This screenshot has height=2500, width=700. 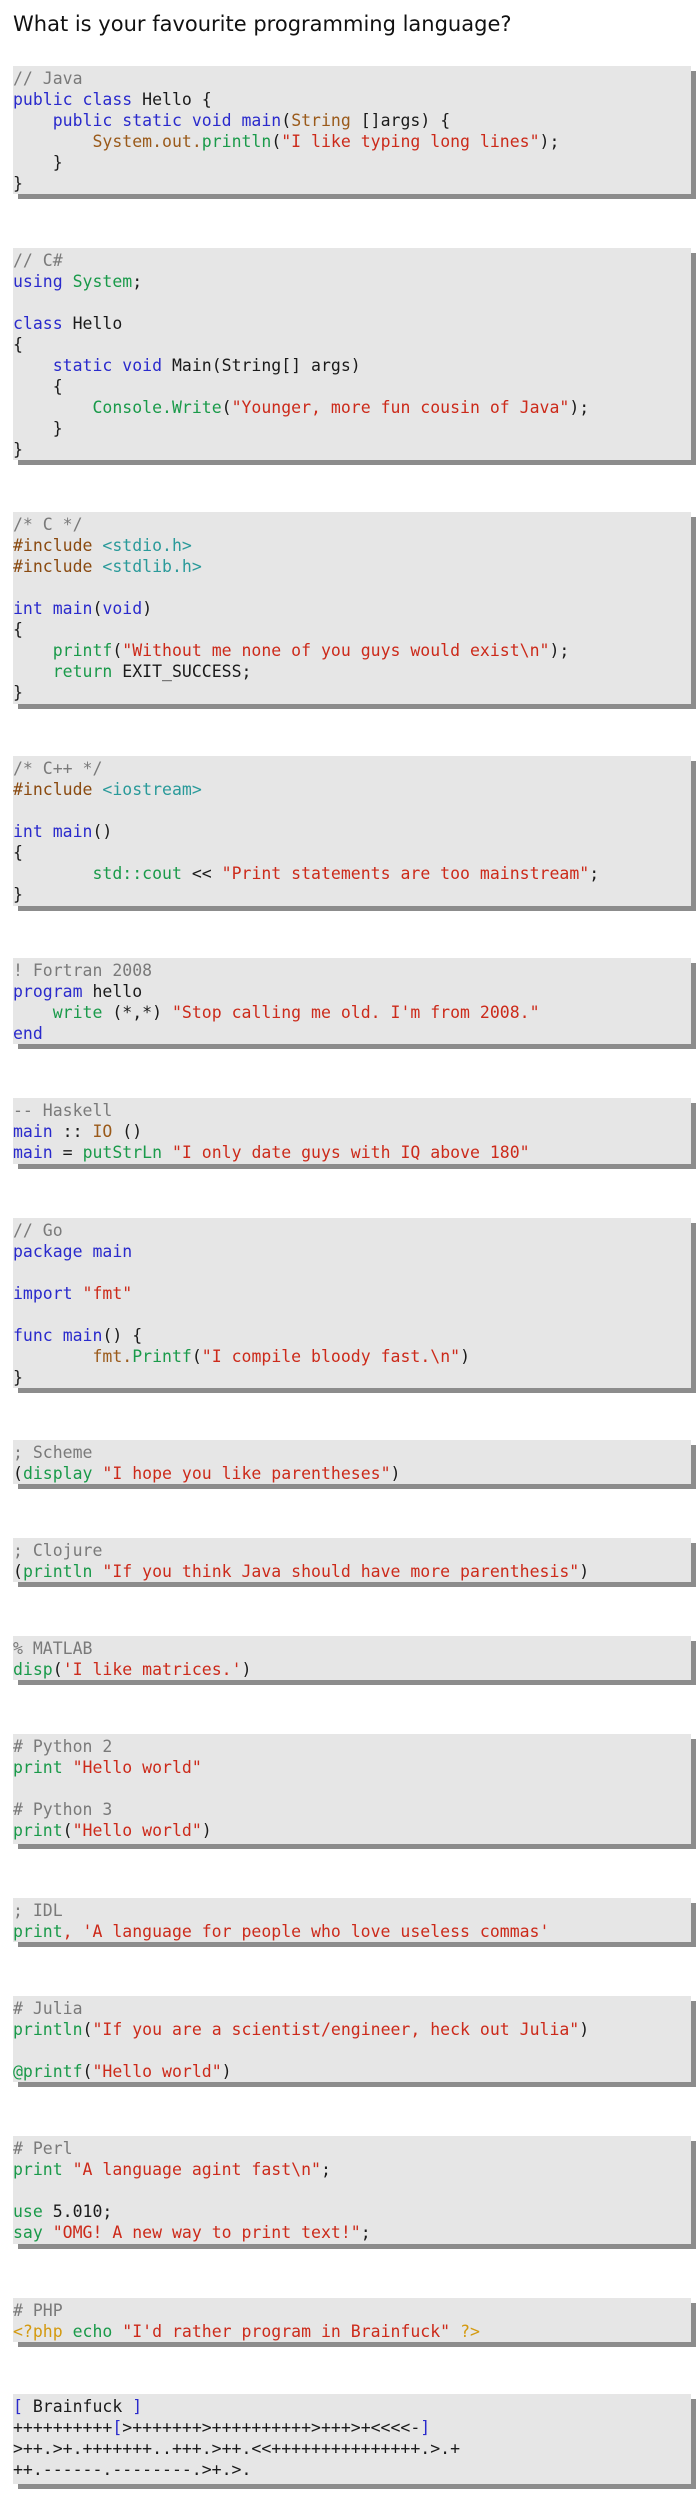 What do you see at coordinates (92, 323) in the screenshot?
I see `plain-token: Hello` at bounding box center [92, 323].